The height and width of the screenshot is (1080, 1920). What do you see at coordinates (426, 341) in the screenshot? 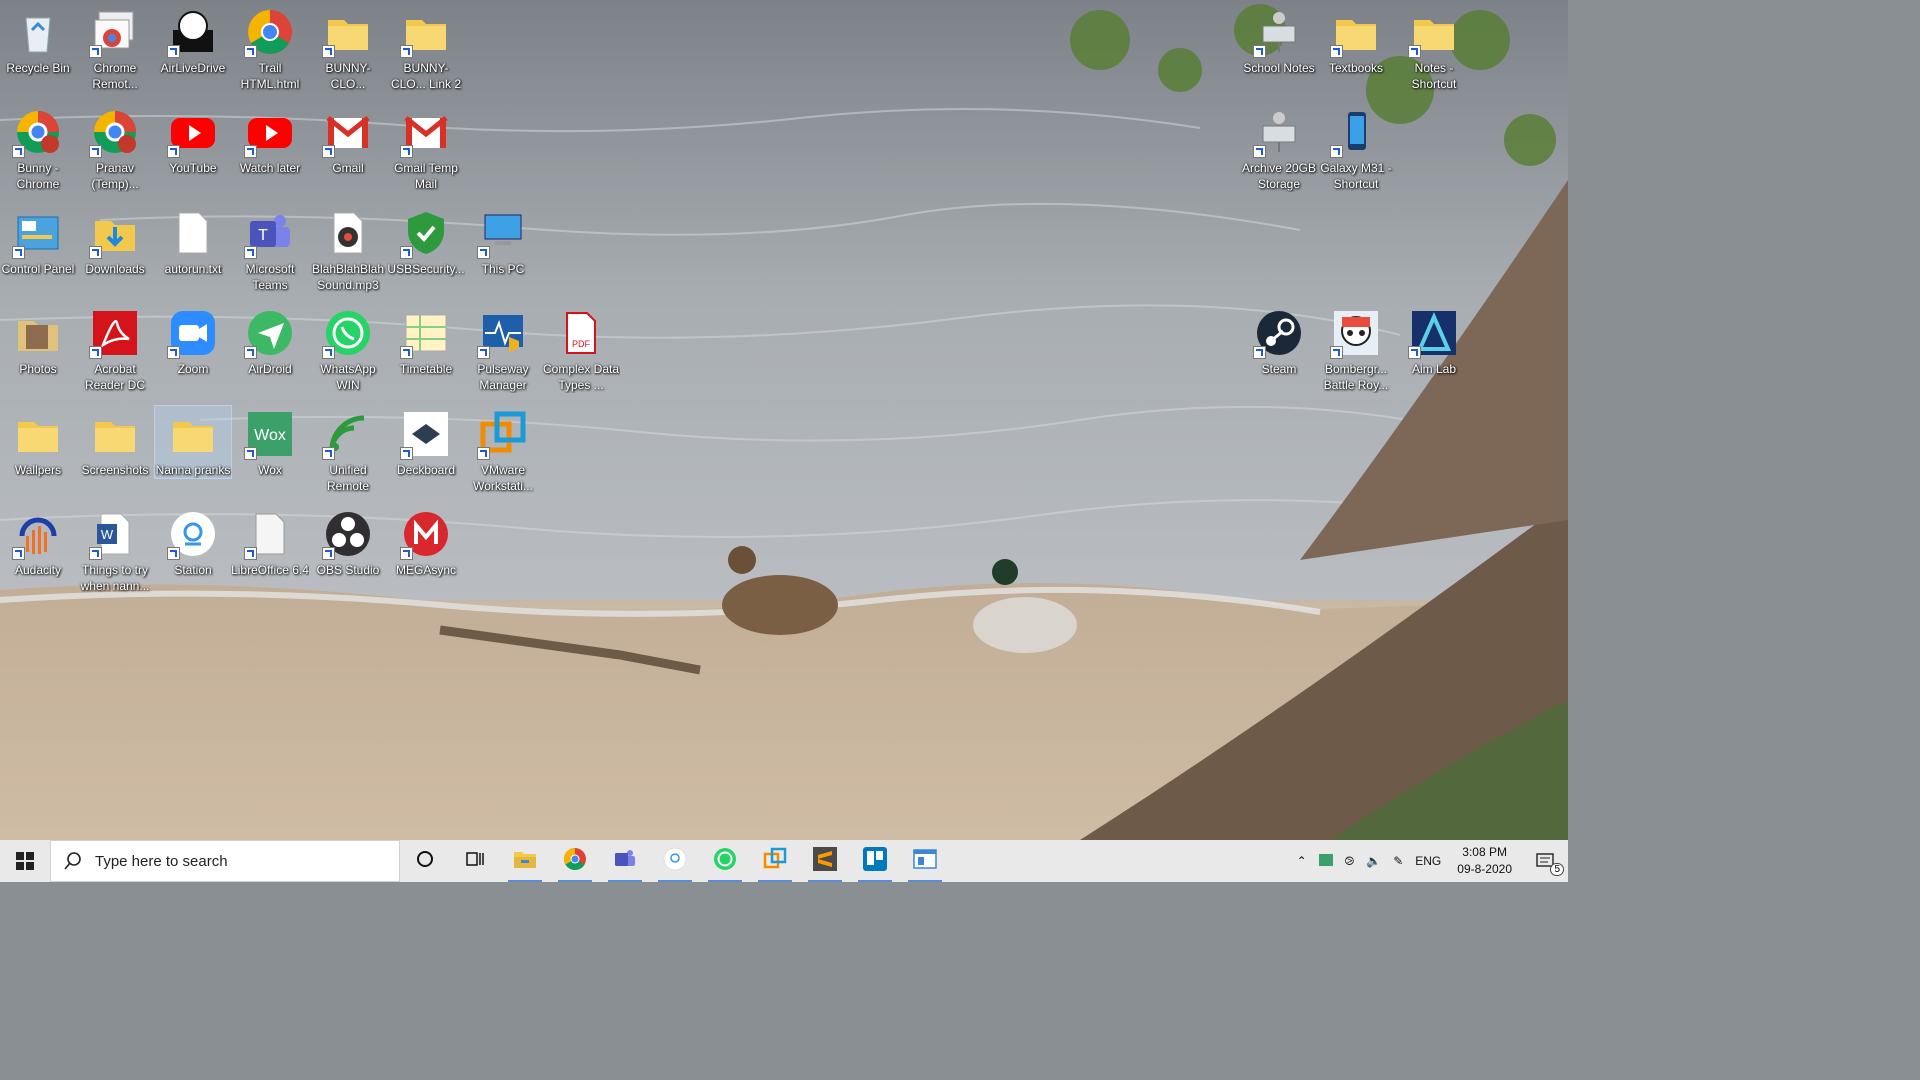
I see `desktop-icon: Timetable` at bounding box center [426, 341].